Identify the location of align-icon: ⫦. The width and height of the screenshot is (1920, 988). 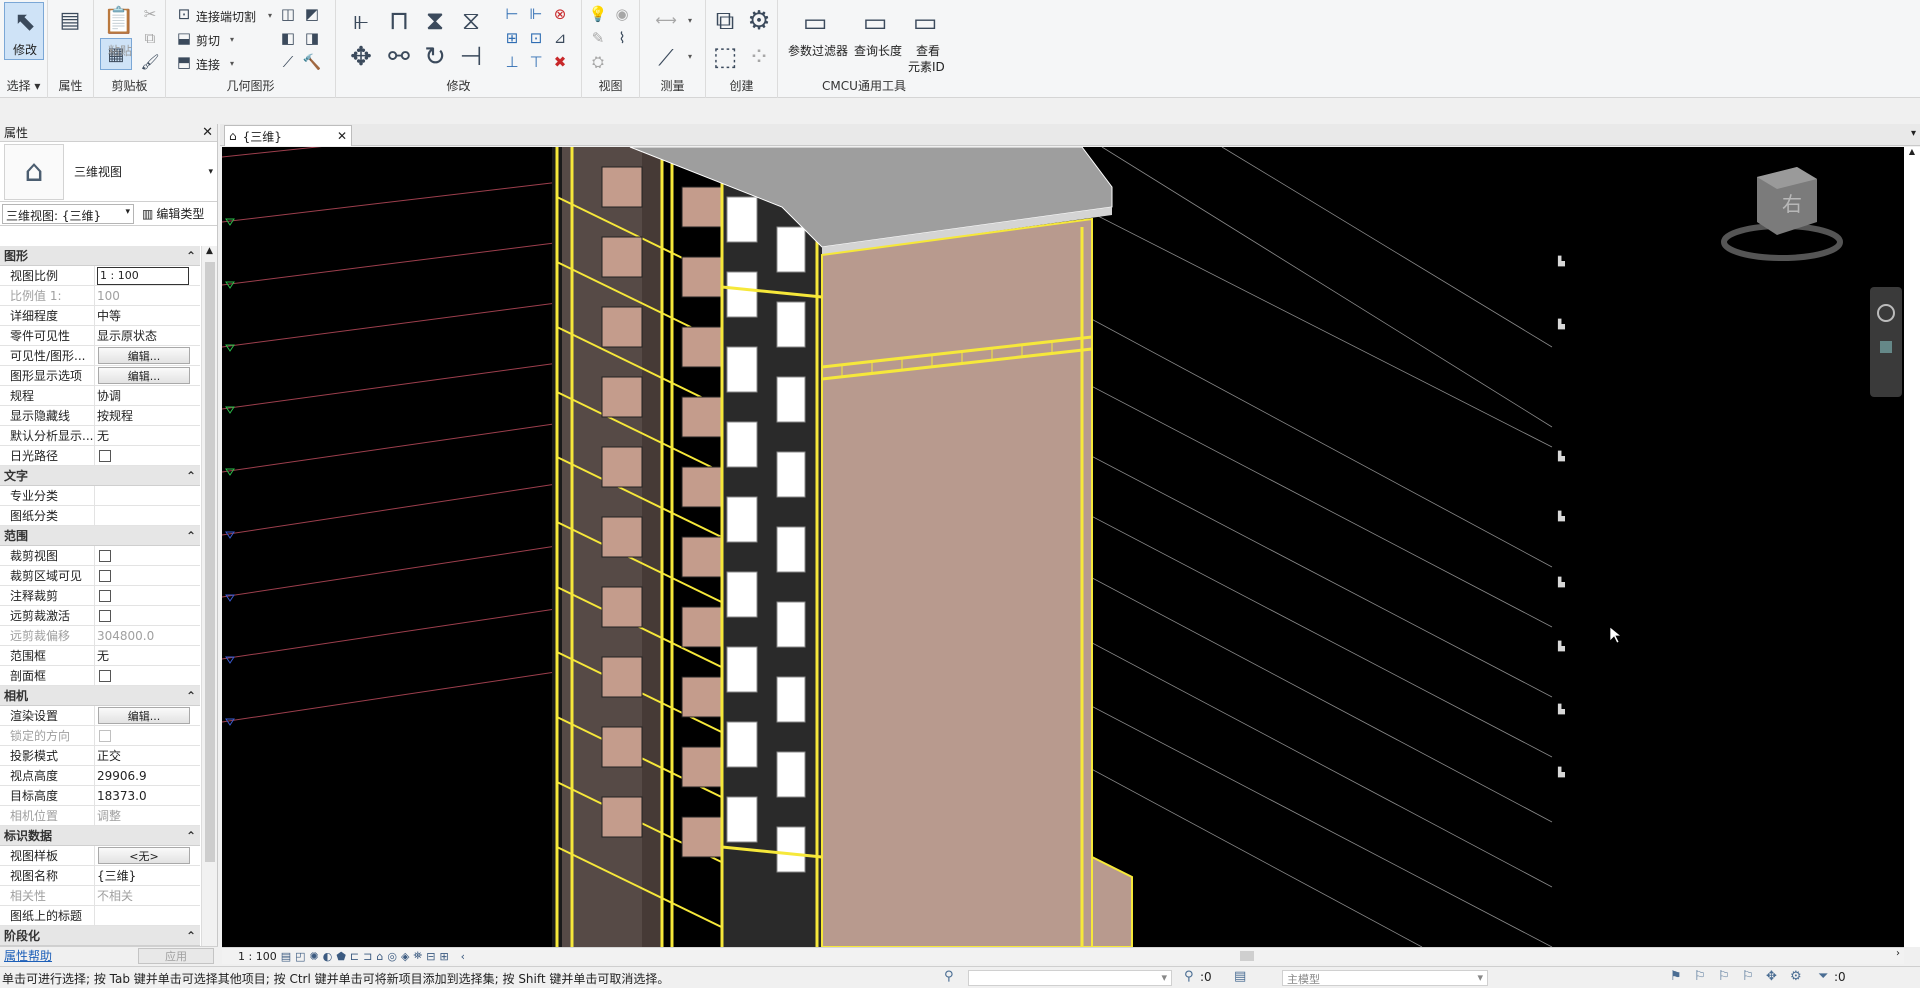
(361, 21).